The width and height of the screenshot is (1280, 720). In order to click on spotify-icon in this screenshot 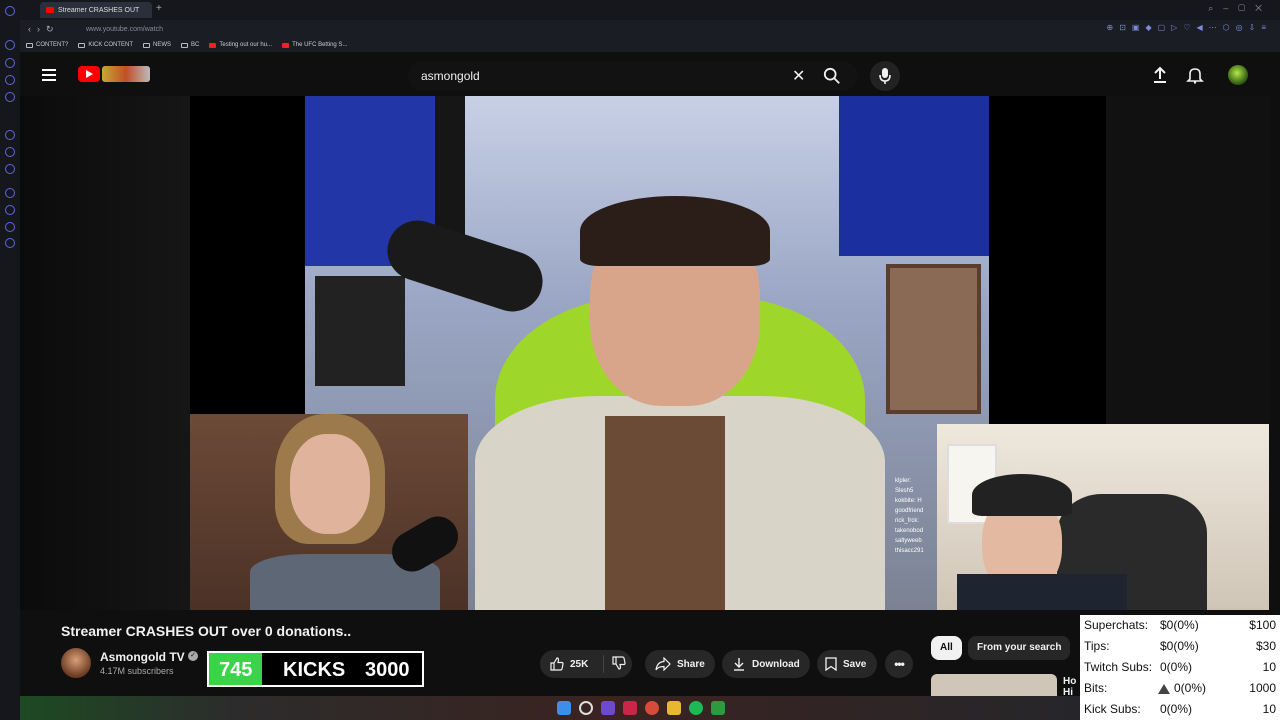, I will do `click(696, 708)`.